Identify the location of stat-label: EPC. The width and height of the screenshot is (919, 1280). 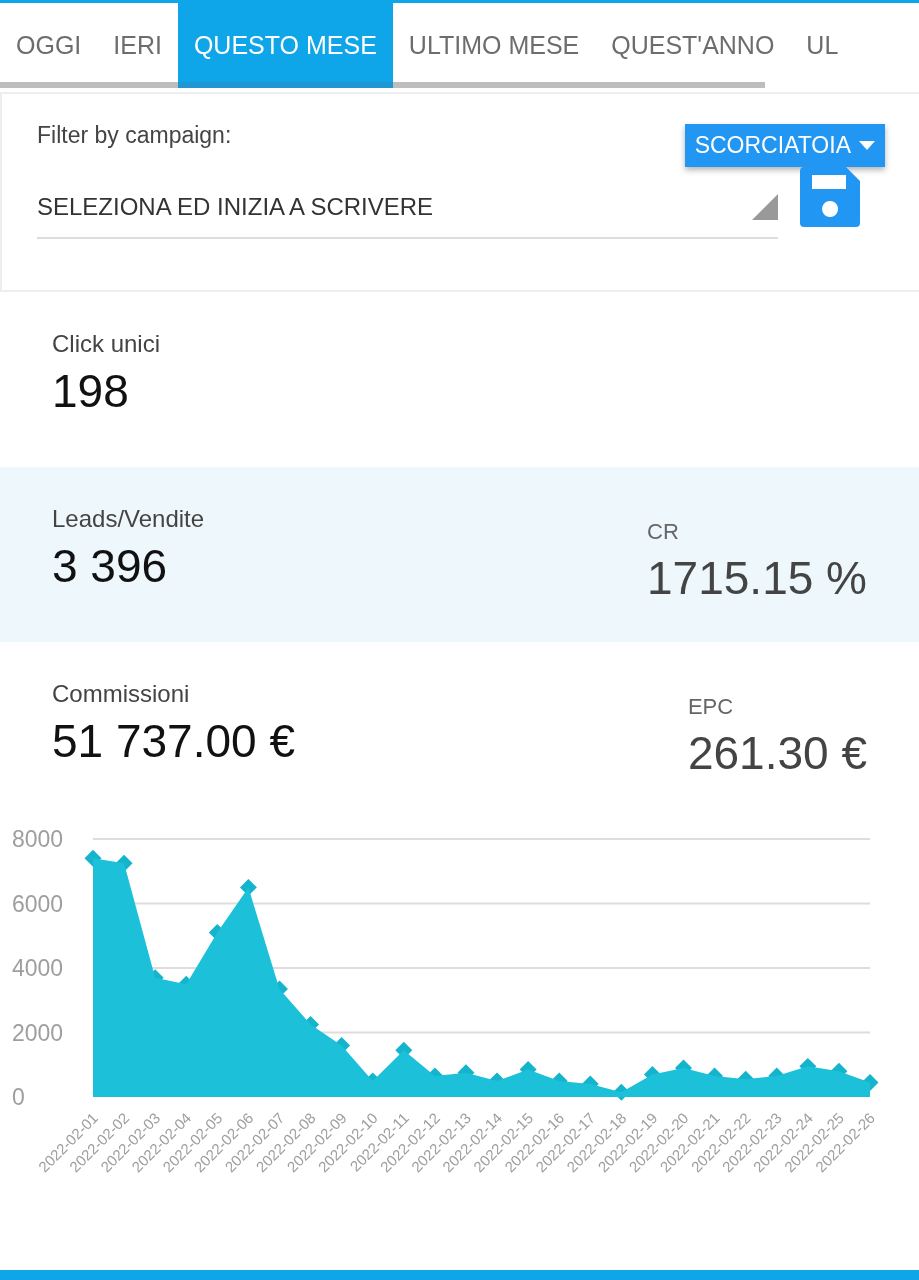
(710, 707).